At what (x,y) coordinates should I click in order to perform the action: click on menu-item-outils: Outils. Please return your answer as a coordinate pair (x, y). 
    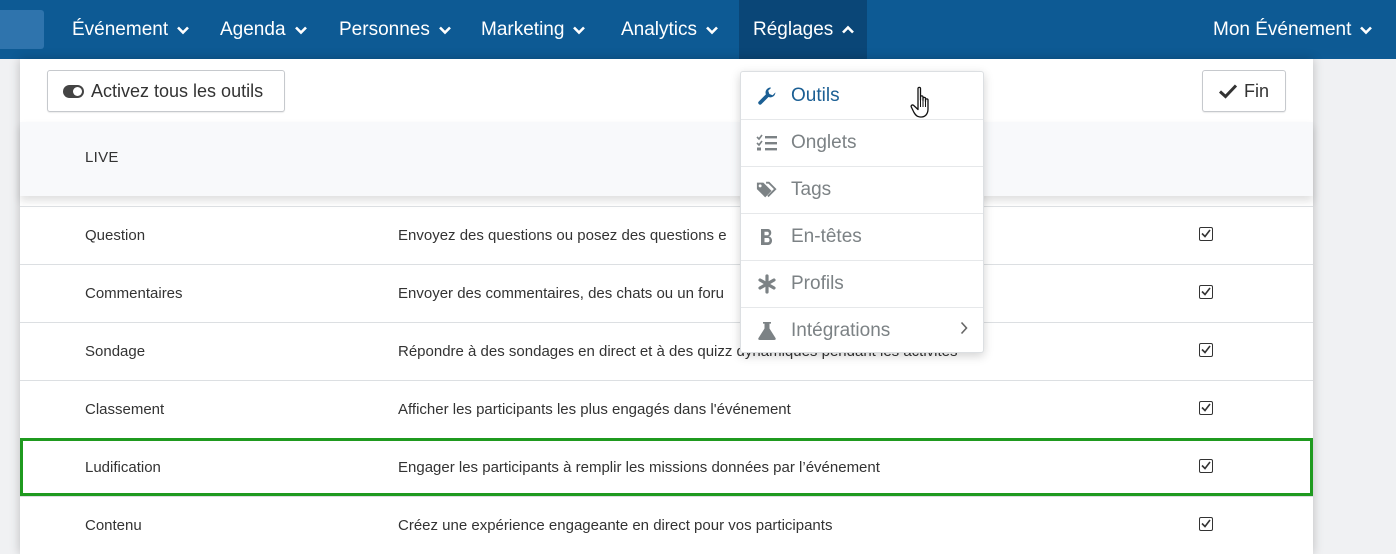
    Looking at the image, I should click on (862, 95).